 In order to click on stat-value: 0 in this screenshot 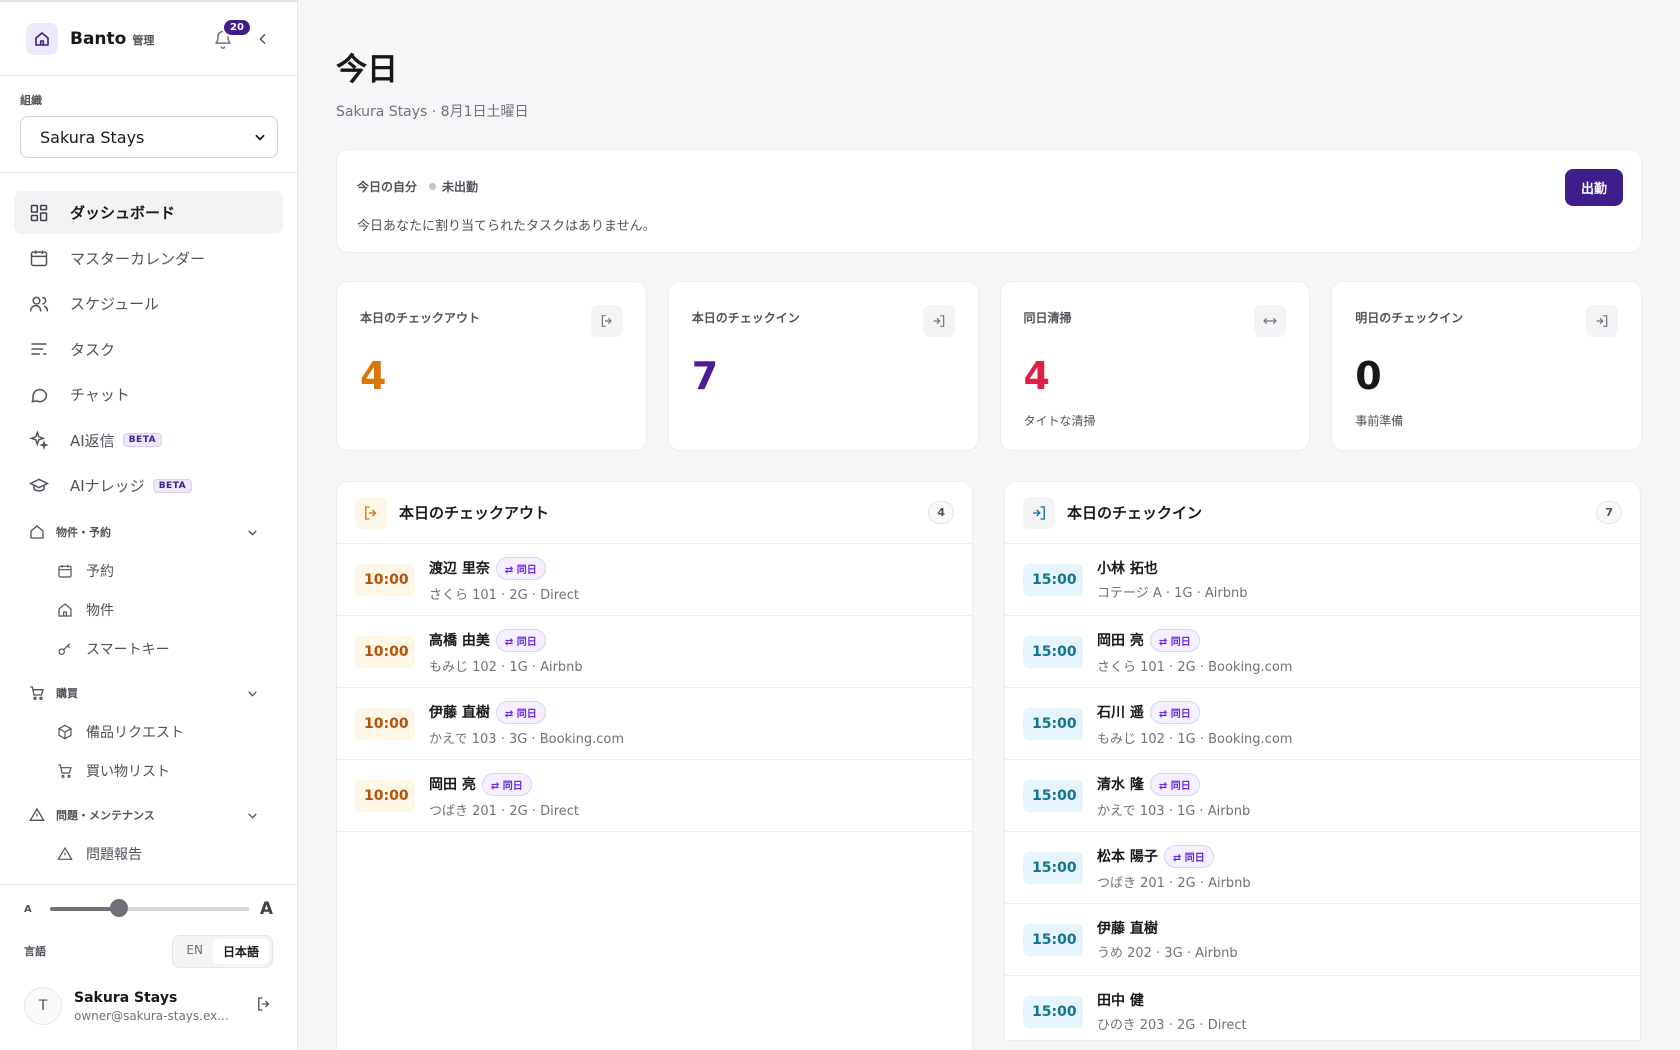, I will do `click(1368, 376)`.